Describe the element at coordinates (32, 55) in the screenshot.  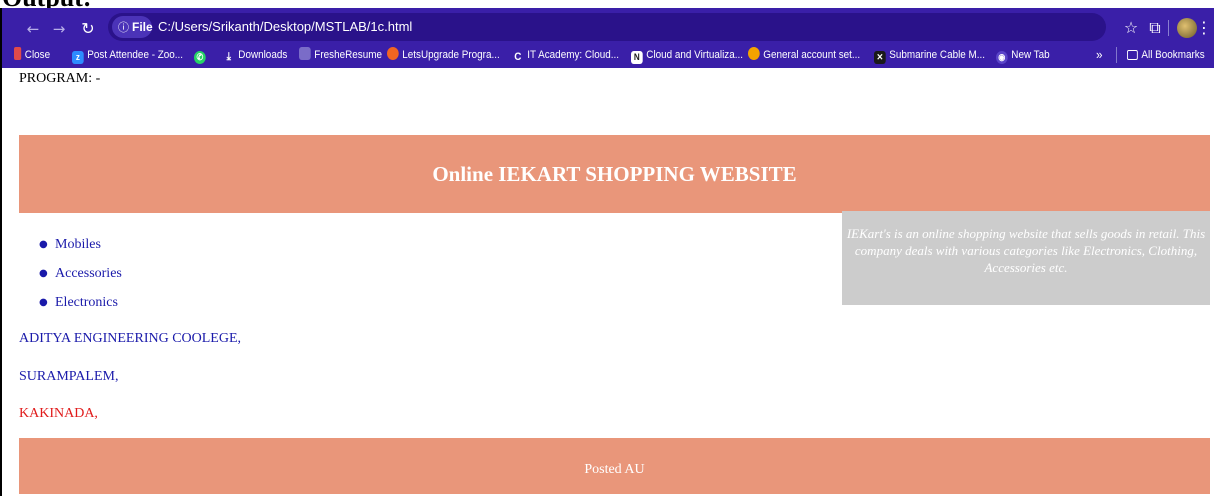
I see `bookmark-close: Close` at that location.